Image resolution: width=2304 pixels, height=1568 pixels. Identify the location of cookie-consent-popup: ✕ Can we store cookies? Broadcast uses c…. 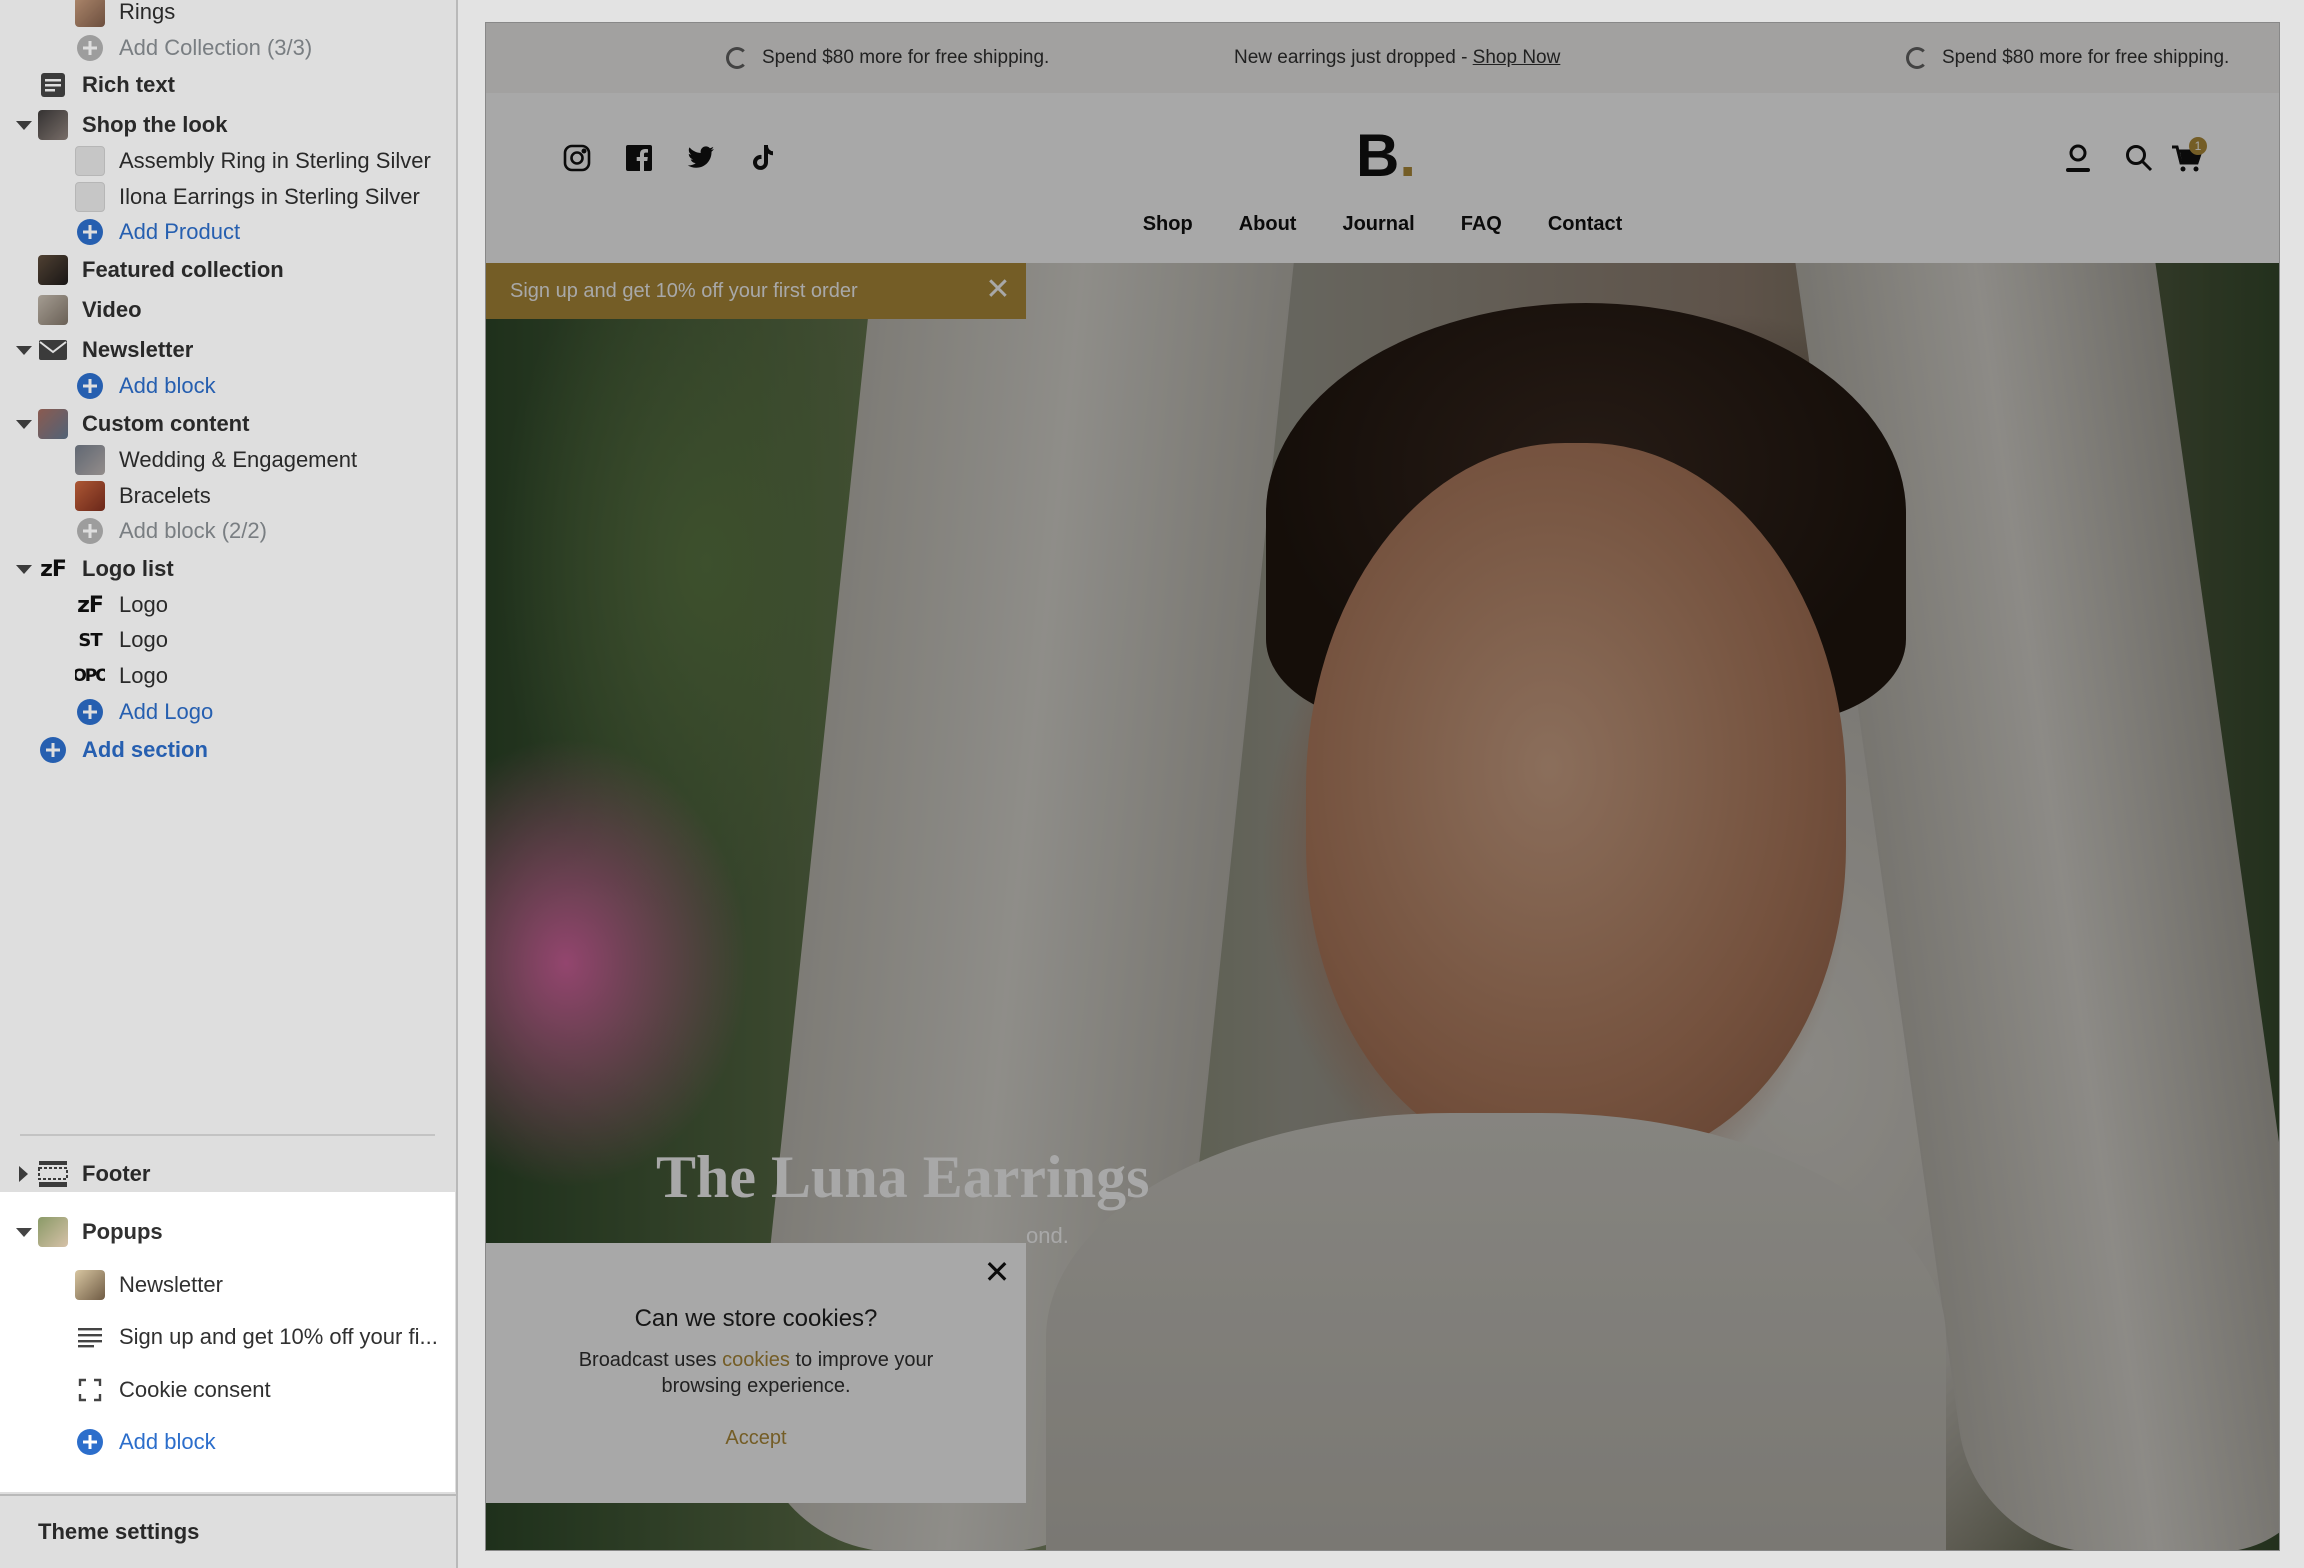
(756, 1373).